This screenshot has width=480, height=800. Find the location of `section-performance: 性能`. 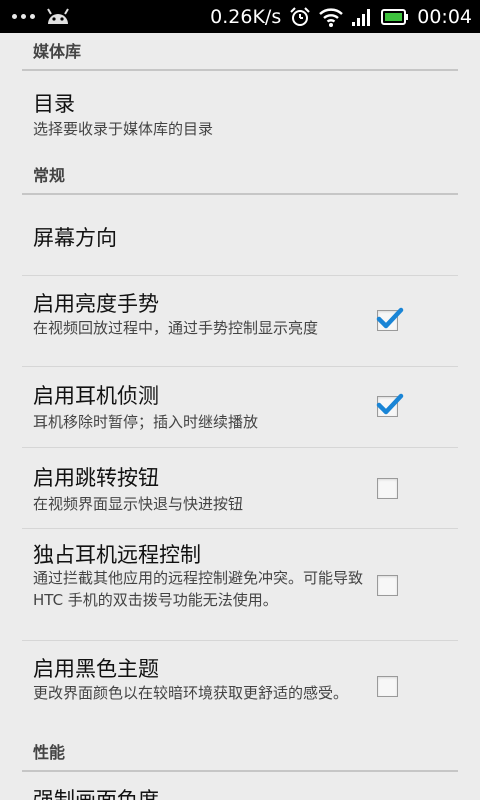

section-performance: 性能 is located at coordinates (240, 753).